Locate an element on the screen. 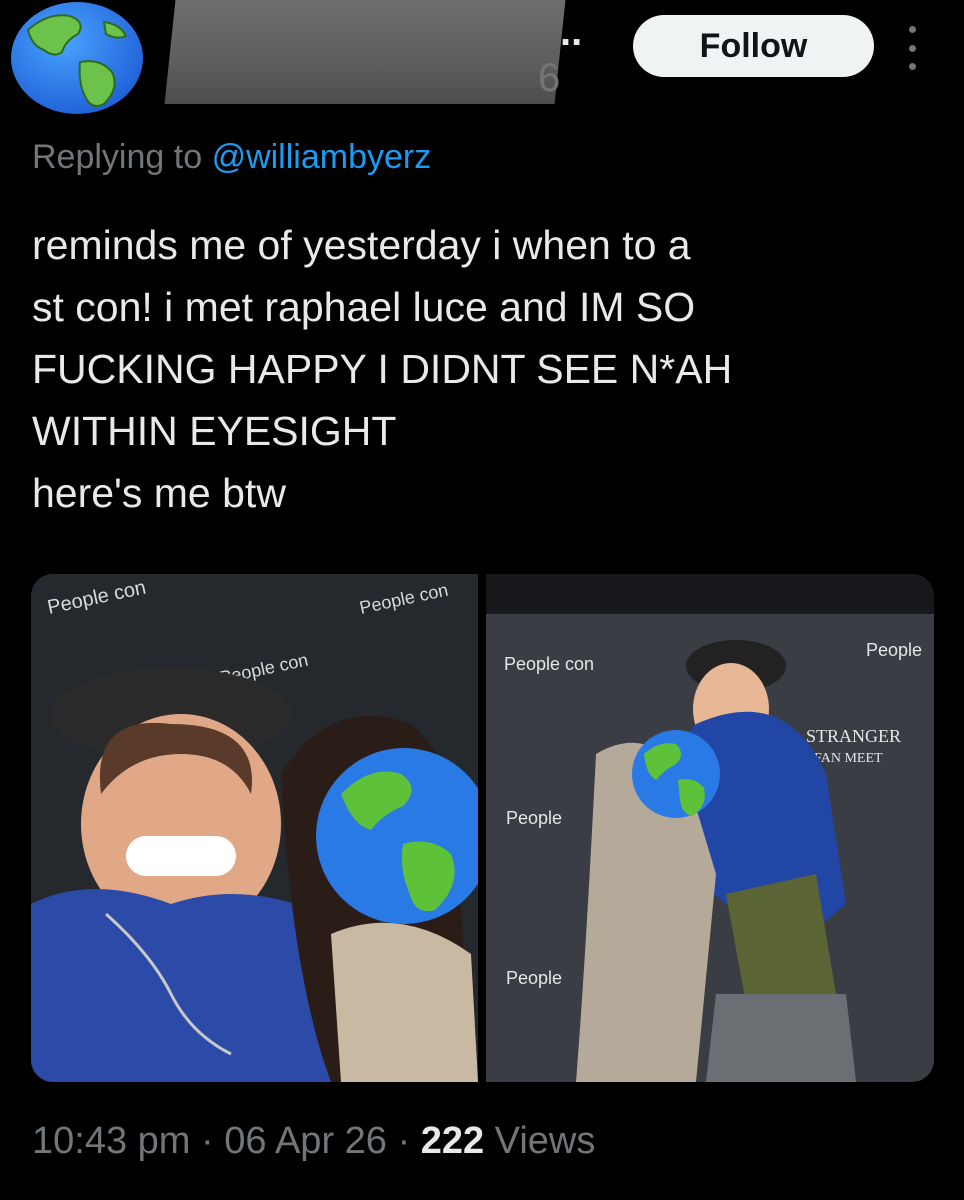 Image resolution: width=964 pixels, height=1200 pixels. backdrop-text: STRANGER is located at coordinates (853, 736).